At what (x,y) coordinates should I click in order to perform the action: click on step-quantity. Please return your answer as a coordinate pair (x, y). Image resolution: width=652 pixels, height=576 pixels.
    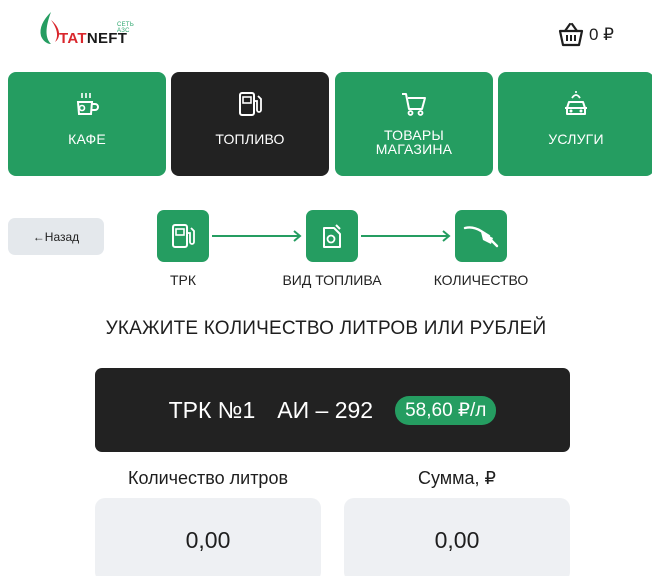
    Looking at the image, I should click on (481, 236).